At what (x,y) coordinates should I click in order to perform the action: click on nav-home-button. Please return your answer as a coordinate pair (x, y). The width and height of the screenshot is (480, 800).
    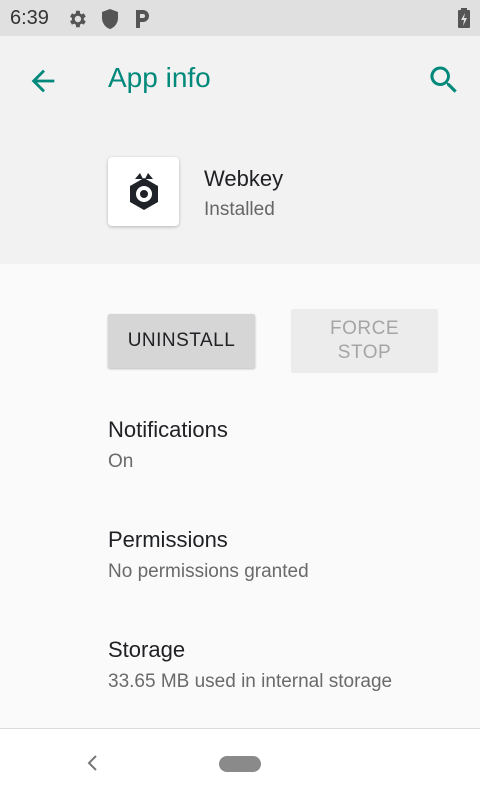
    Looking at the image, I should click on (240, 764).